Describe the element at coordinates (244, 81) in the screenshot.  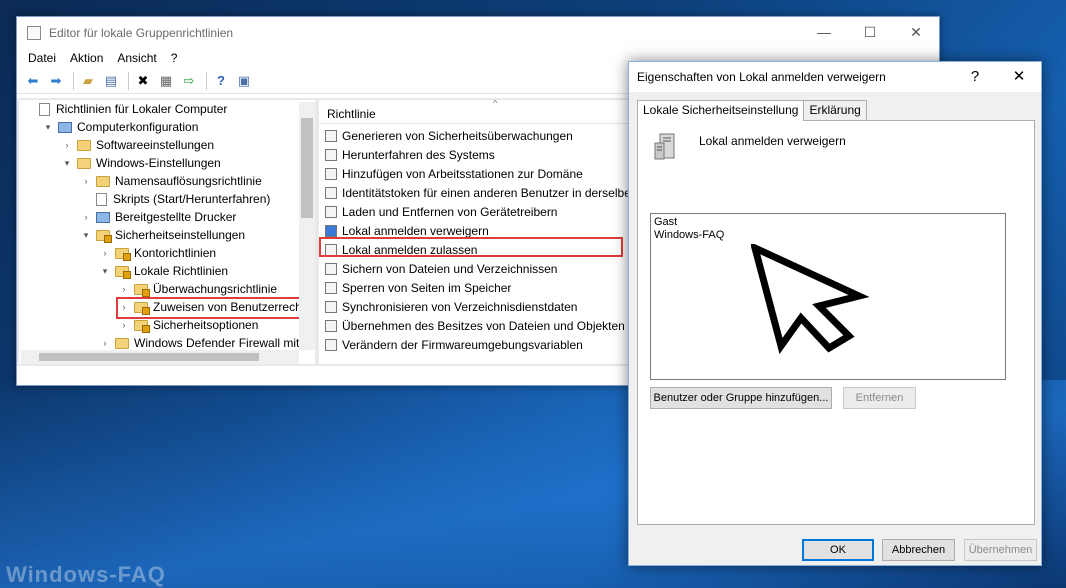
I see `view-icon: ▣` at that location.